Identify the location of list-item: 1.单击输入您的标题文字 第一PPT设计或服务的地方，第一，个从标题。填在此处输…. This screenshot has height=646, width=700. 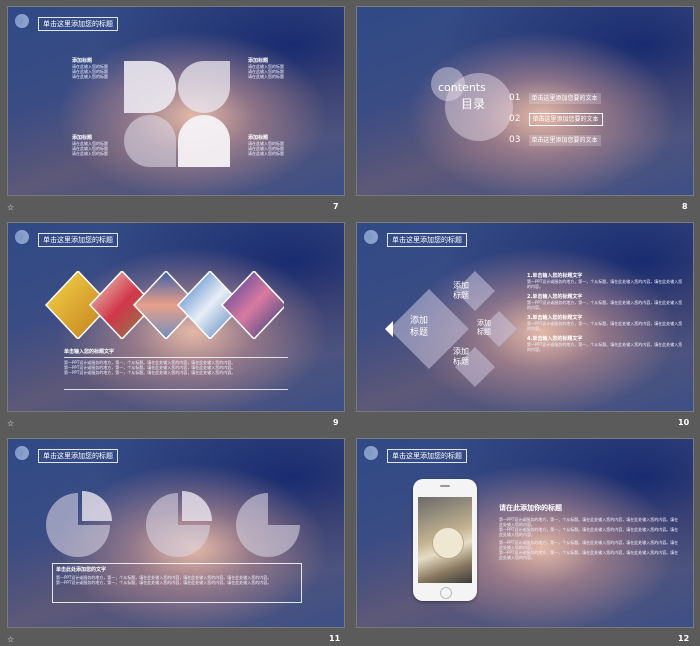
(606, 281).